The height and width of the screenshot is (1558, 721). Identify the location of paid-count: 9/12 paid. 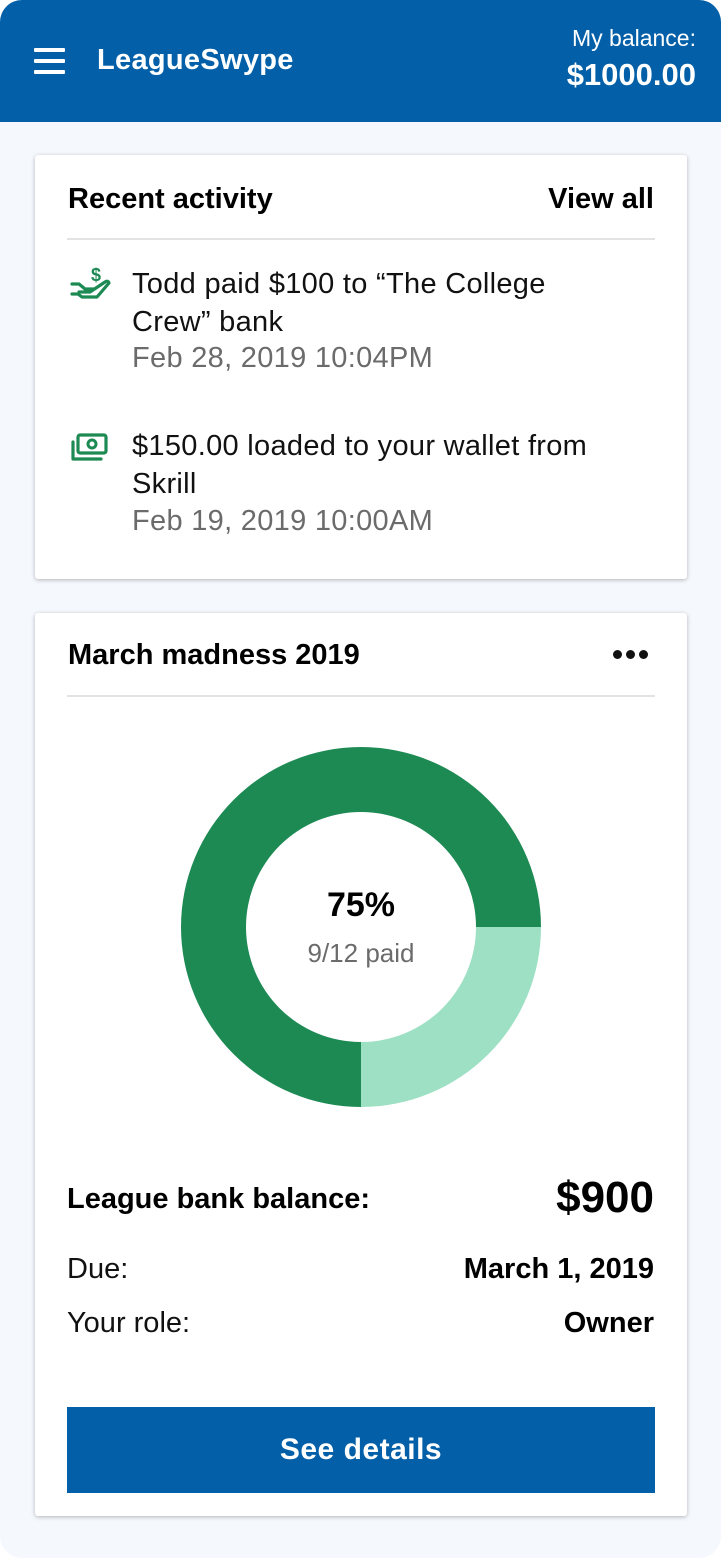
(361, 953).